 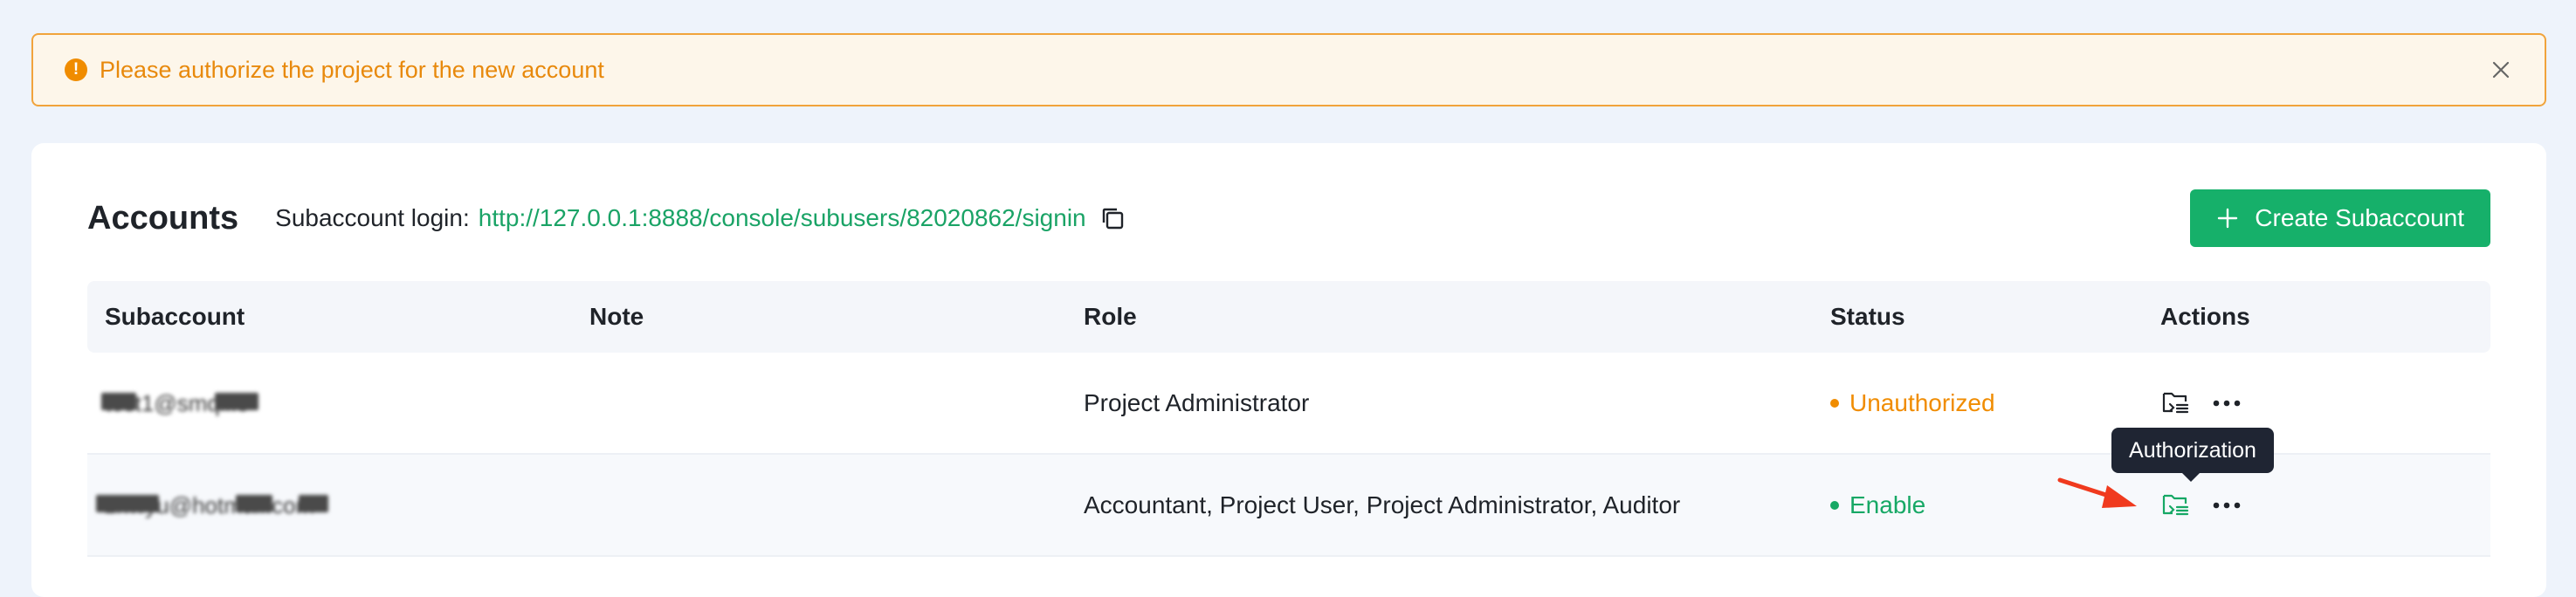 What do you see at coordinates (179, 404) in the screenshot?
I see `subaccount-name: test1@smqlfle` at bounding box center [179, 404].